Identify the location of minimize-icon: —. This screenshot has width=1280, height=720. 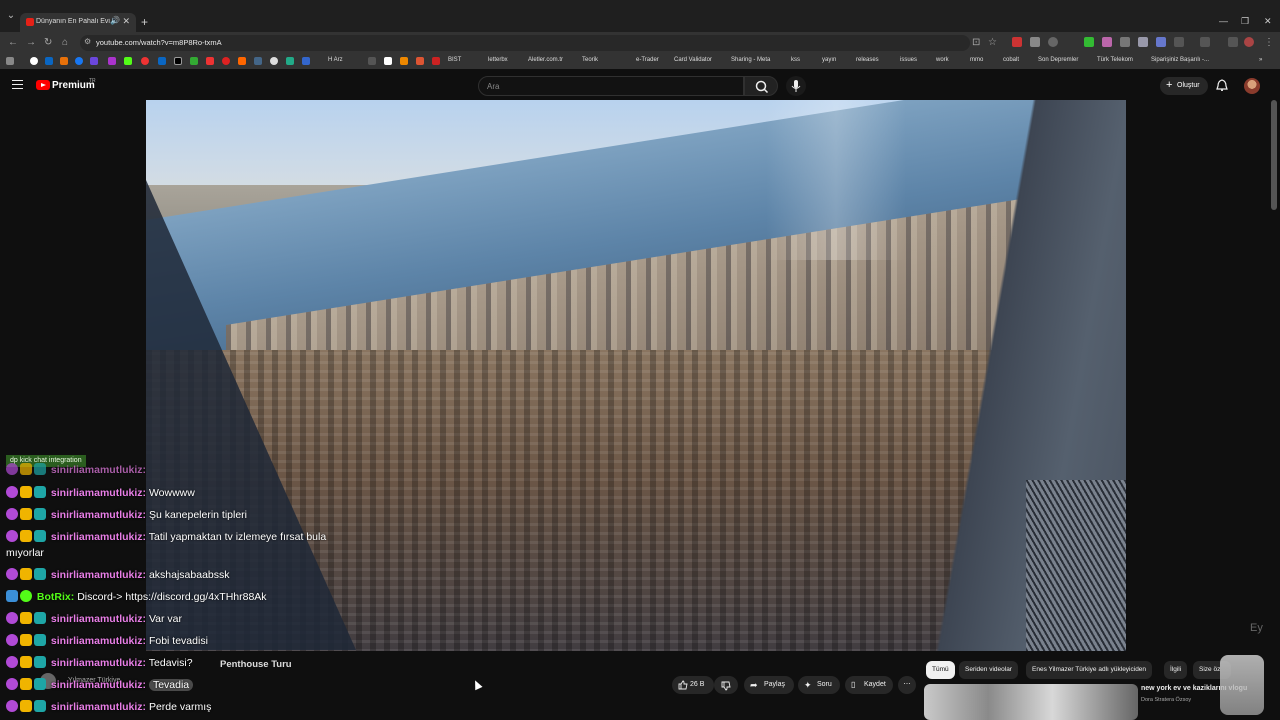
(1223, 21).